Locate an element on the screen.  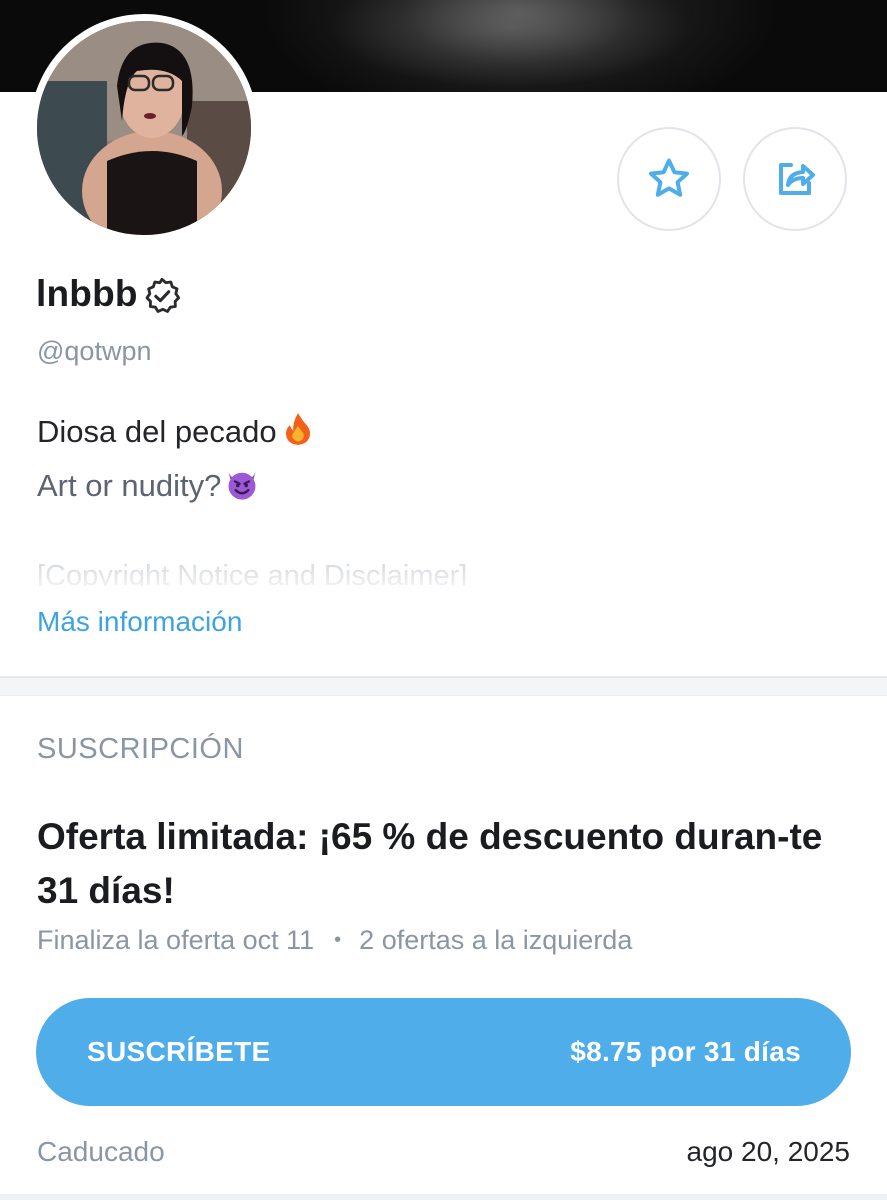
smiling-devil-emoji-icon is located at coordinates (242, 484).